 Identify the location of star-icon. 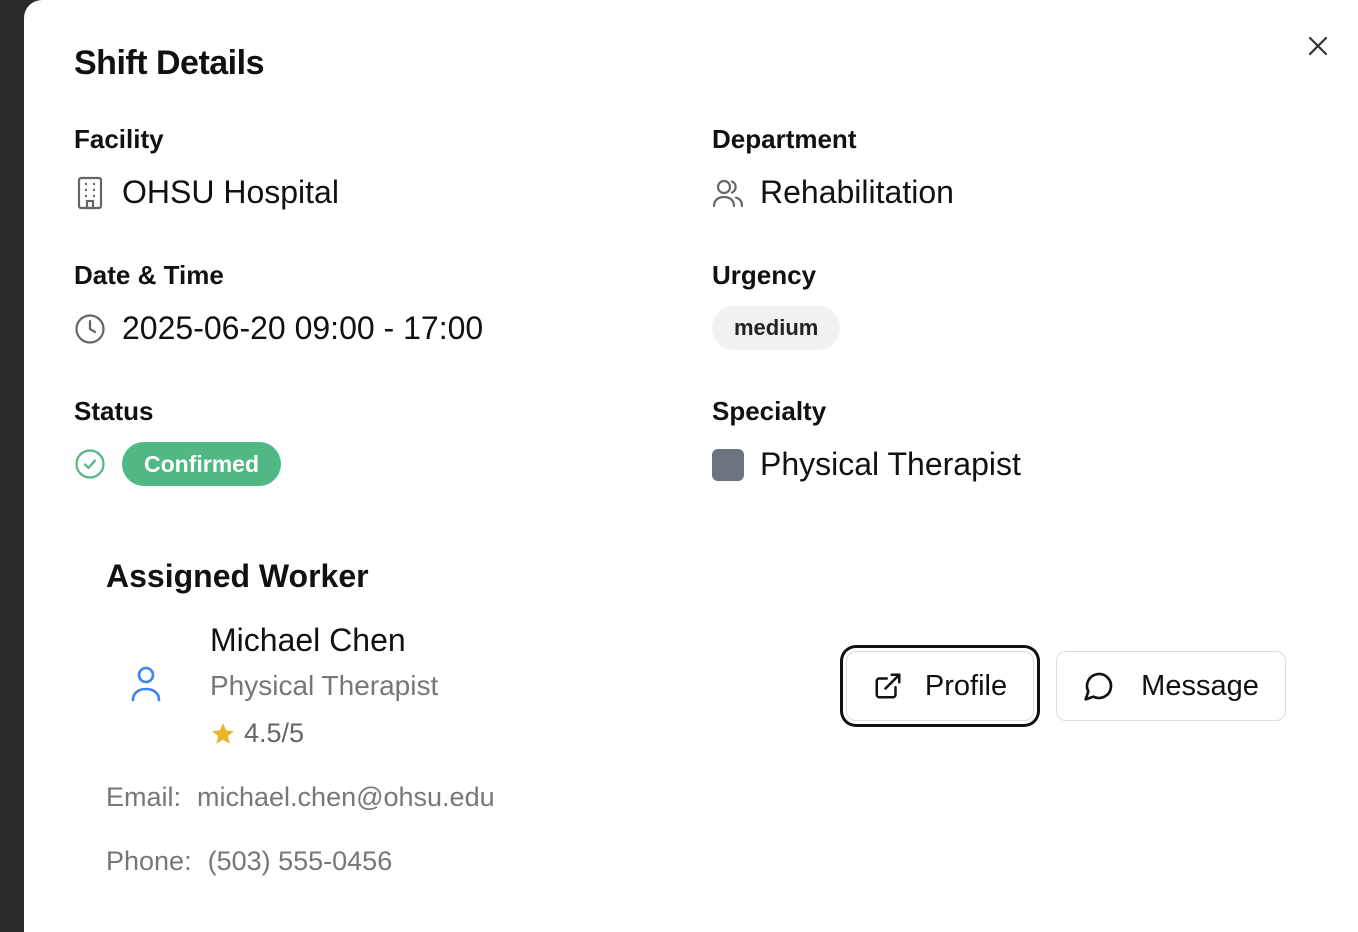
(223, 733).